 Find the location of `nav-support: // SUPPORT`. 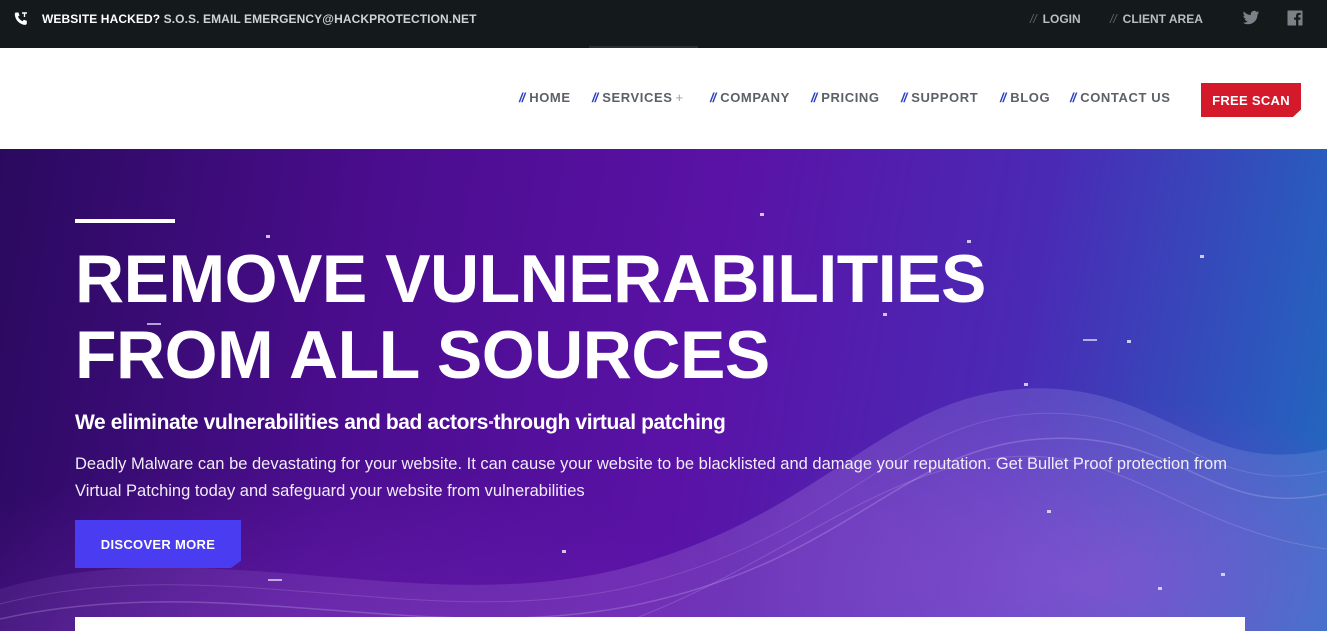

nav-support: // SUPPORT is located at coordinates (939, 97).